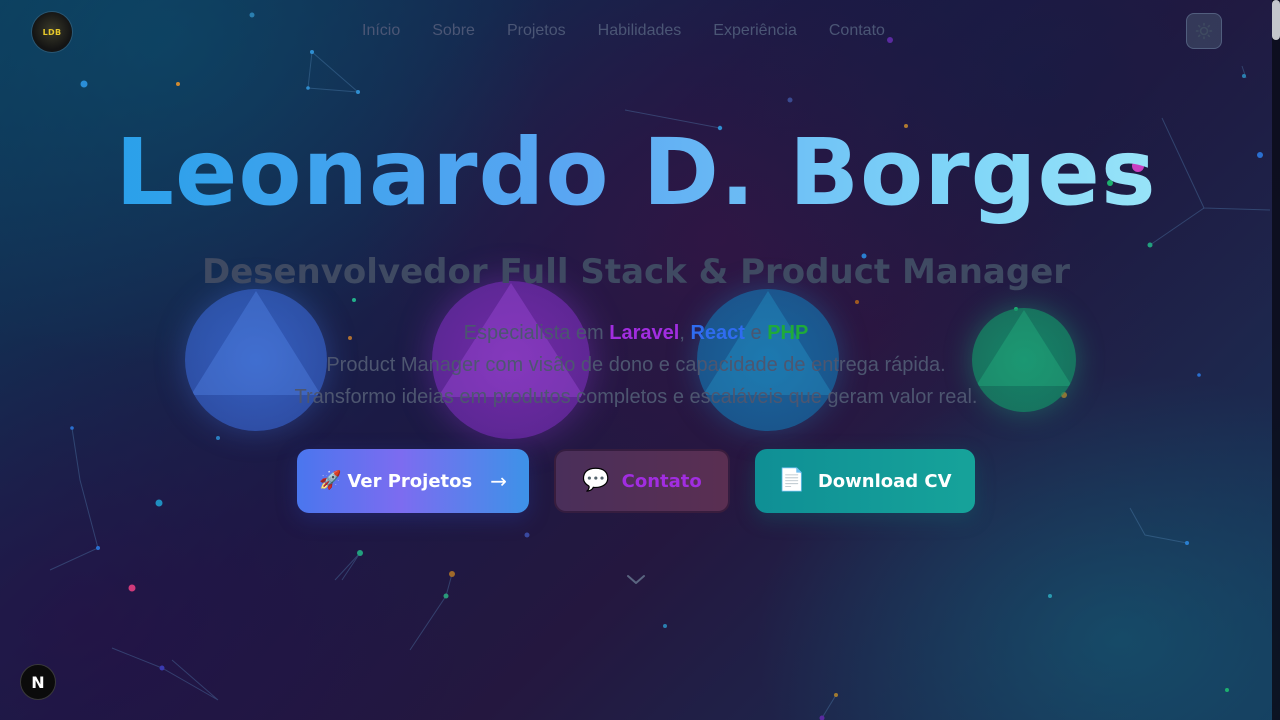  I want to click on tech-laravel: Laravel, so click(644, 333).